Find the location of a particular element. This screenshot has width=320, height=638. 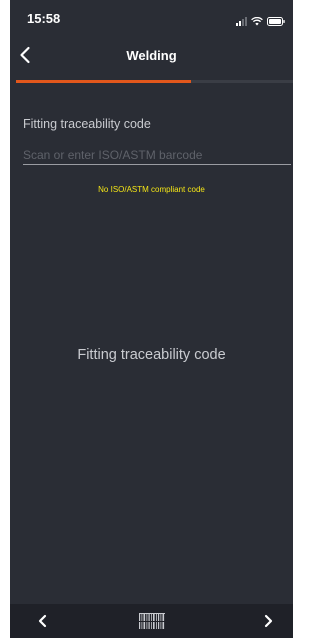

status-icons is located at coordinates (260, 22).